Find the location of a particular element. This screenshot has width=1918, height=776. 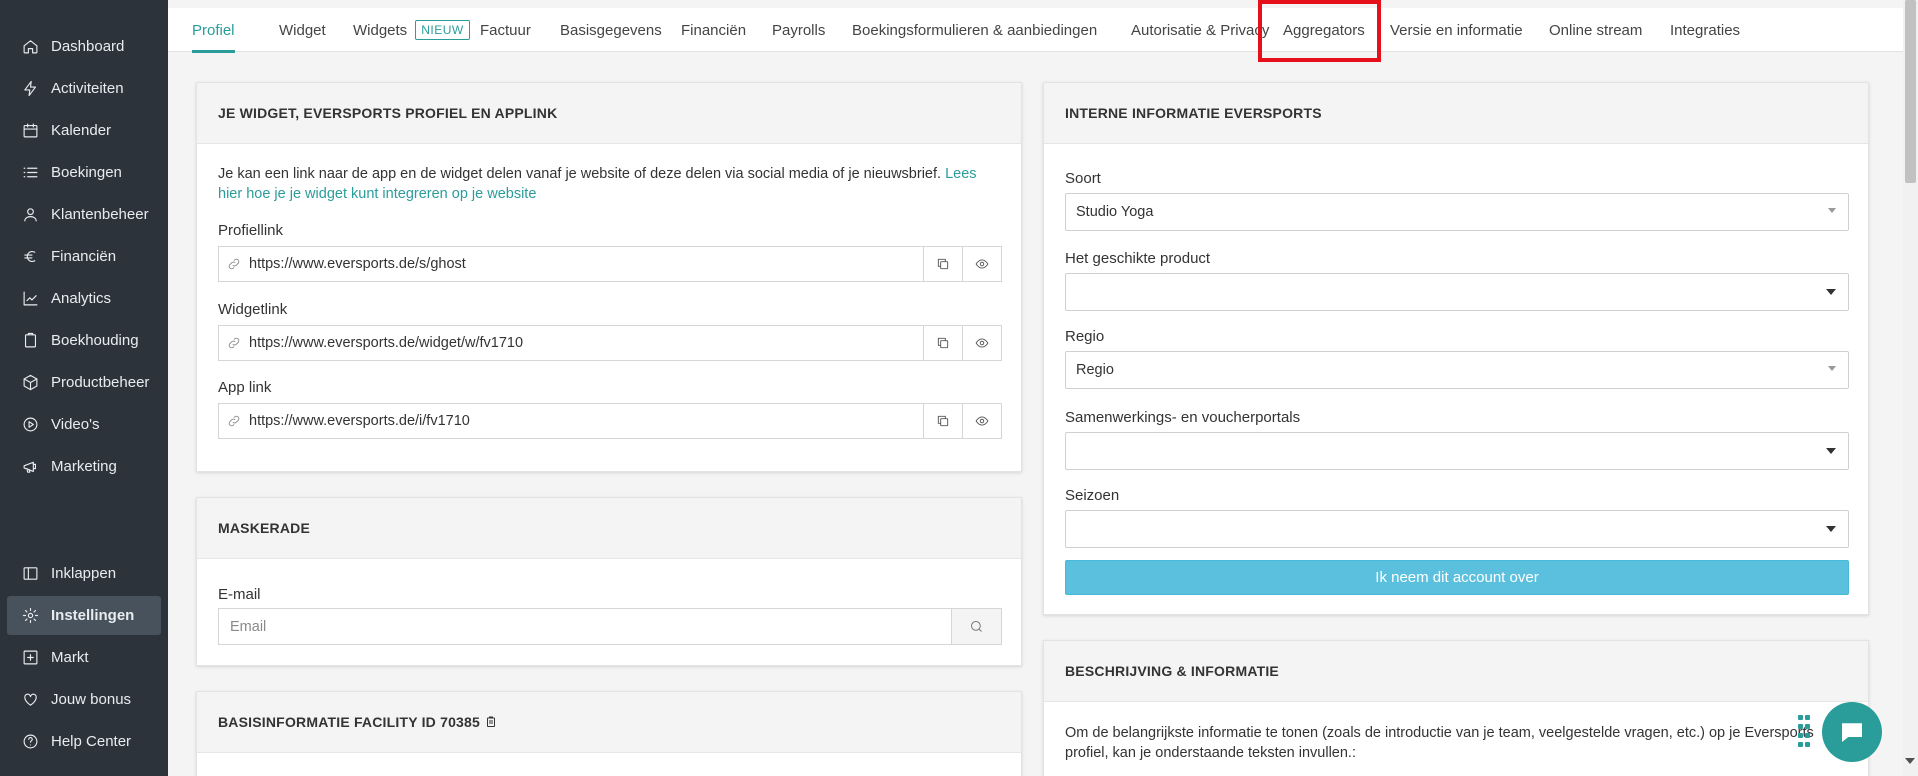

tab-aggregators: Aggregators is located at coordinates (1324, 30).